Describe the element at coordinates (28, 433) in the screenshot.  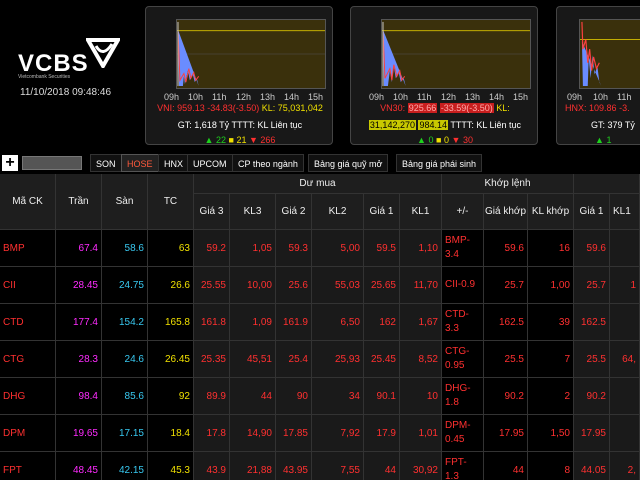
I see `symbol-cell: DPM` at that location.